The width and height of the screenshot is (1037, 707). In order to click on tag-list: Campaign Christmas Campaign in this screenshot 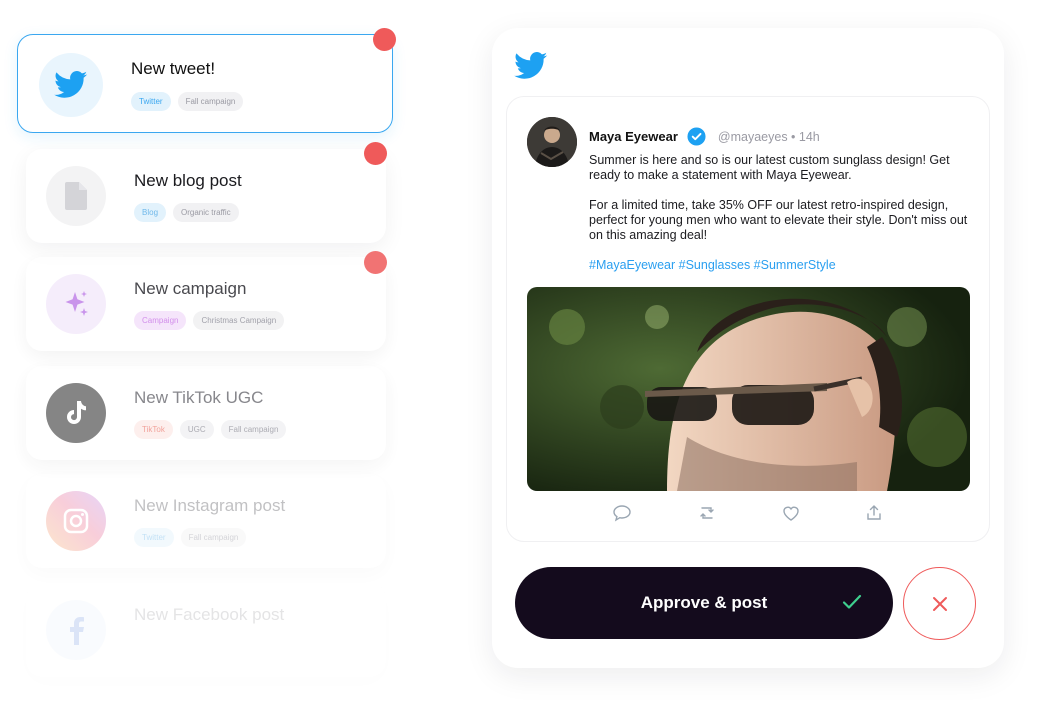, I will do `click(209, 320)`.